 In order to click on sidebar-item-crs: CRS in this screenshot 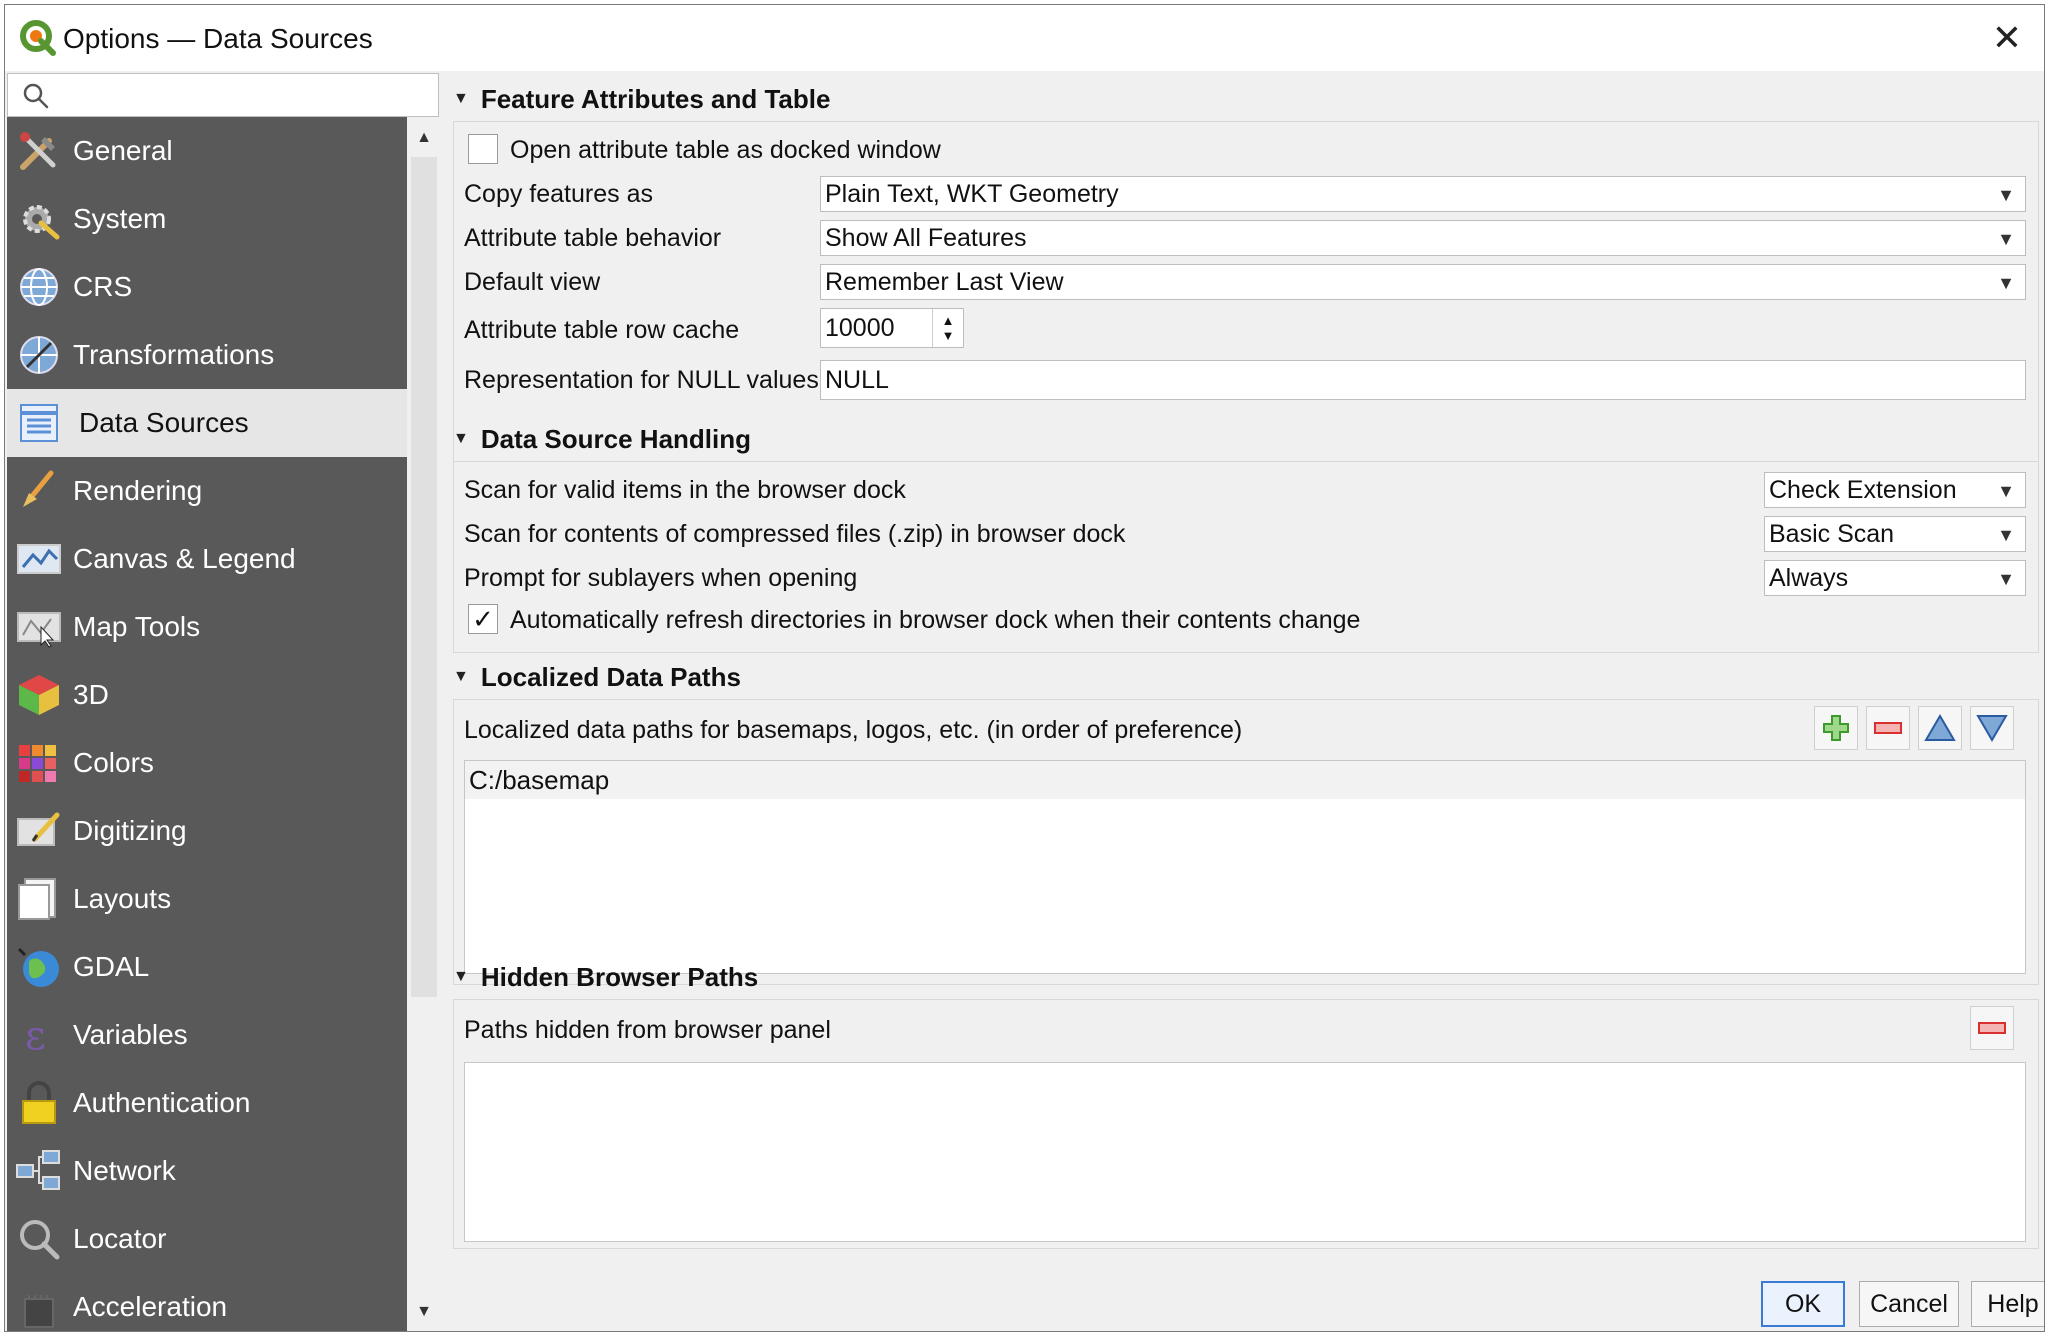, I will do `click(207, 287)`.